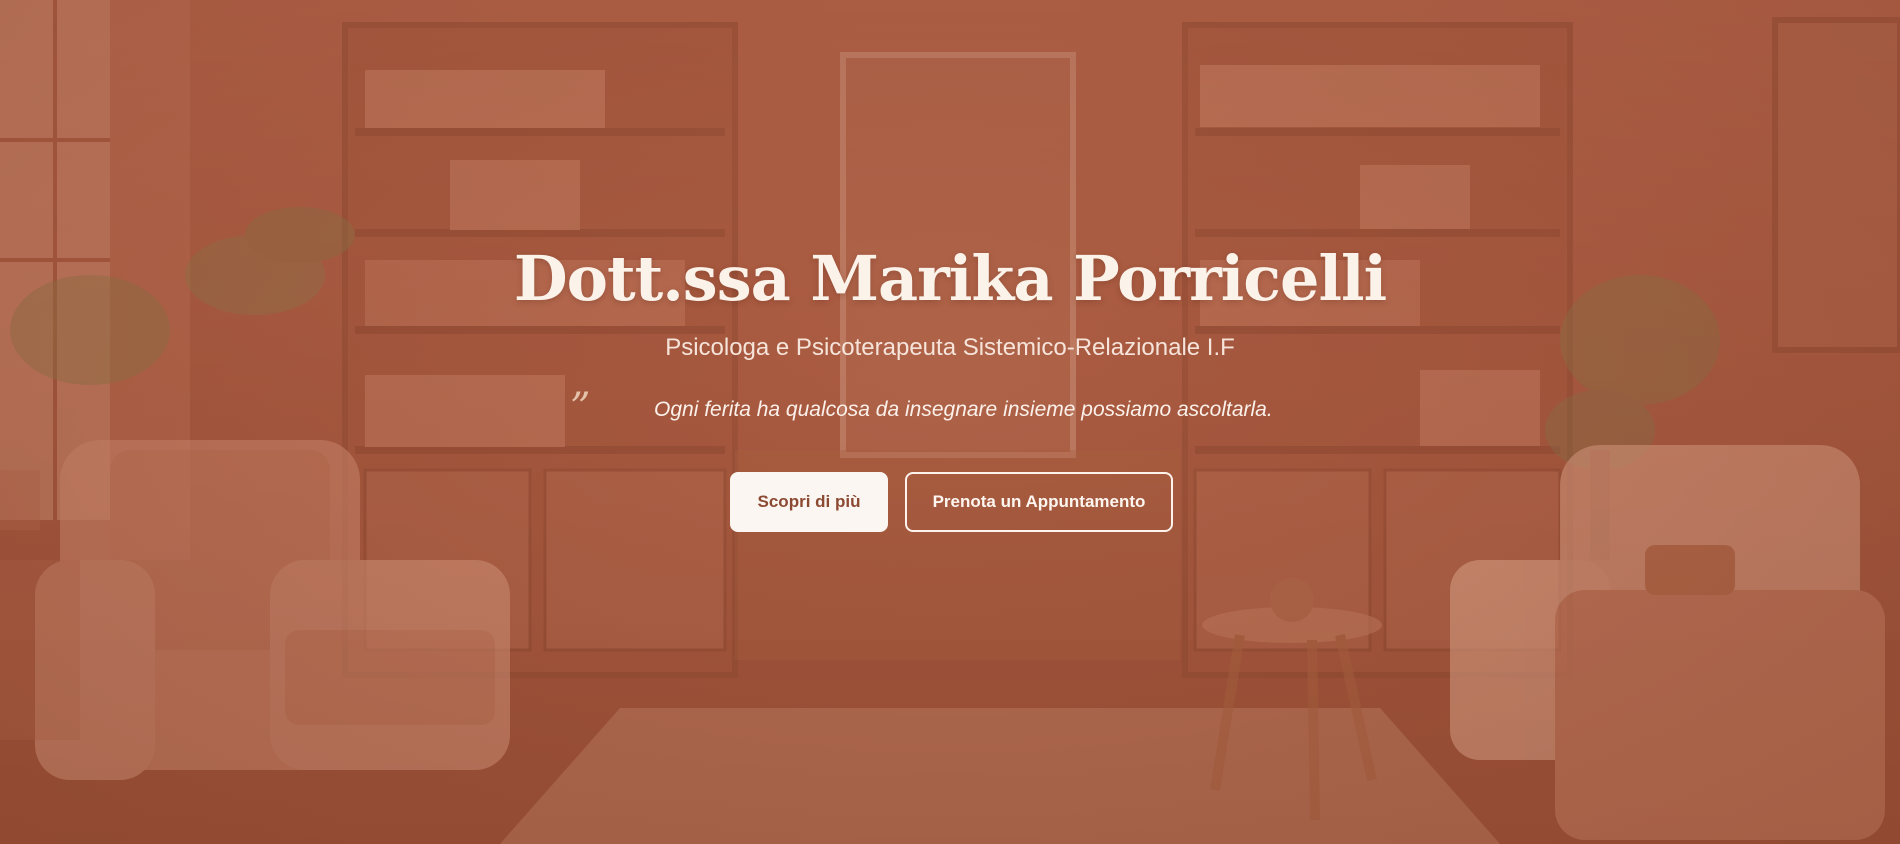 This screenshot has width=1900, height=844. Describe the element at coordinates (809, 502) in the screenshot. I see `learn-more-button: Scopri di più` at that location.